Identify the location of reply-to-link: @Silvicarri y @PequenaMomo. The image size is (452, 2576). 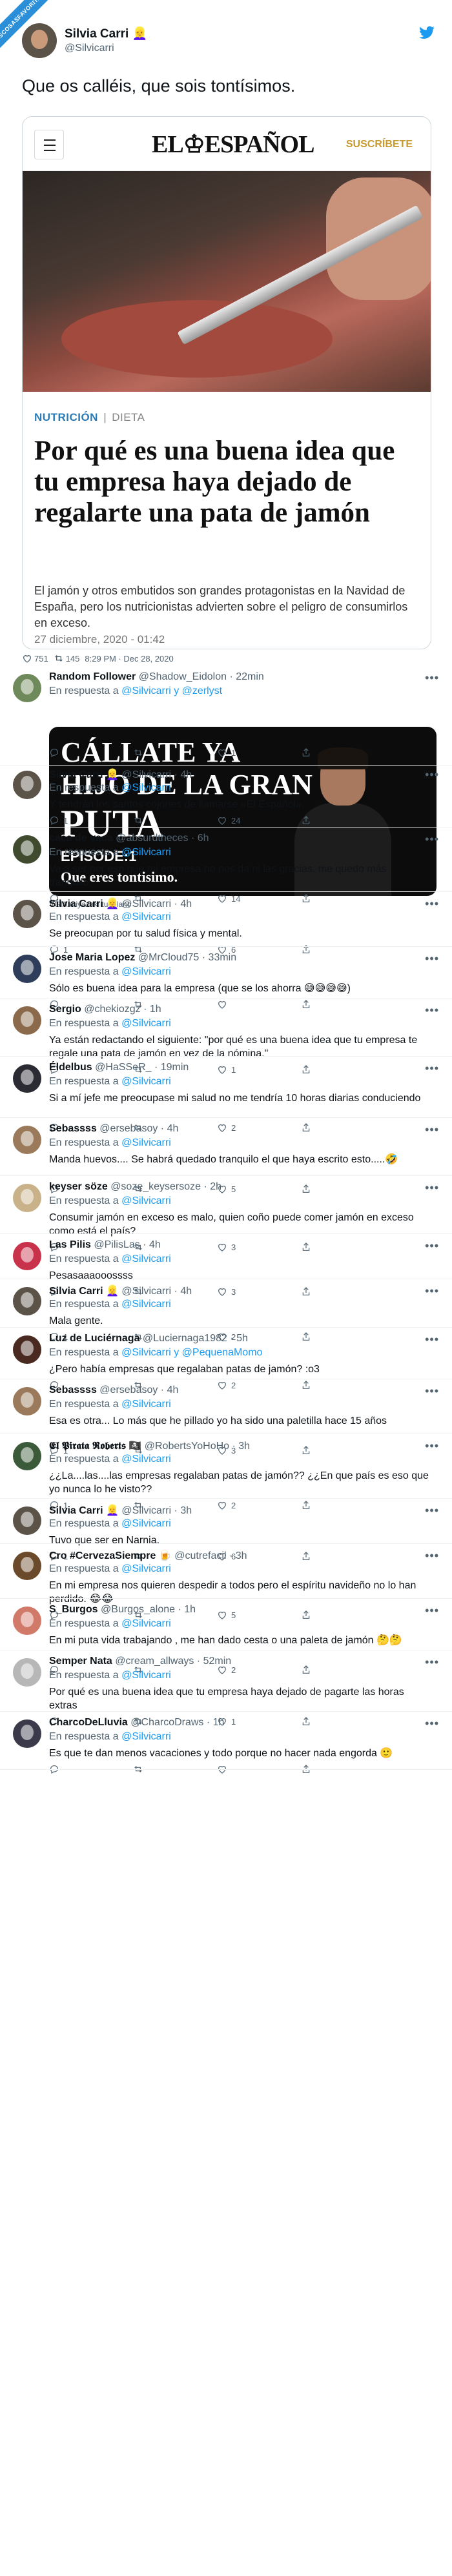
(191, 1352).